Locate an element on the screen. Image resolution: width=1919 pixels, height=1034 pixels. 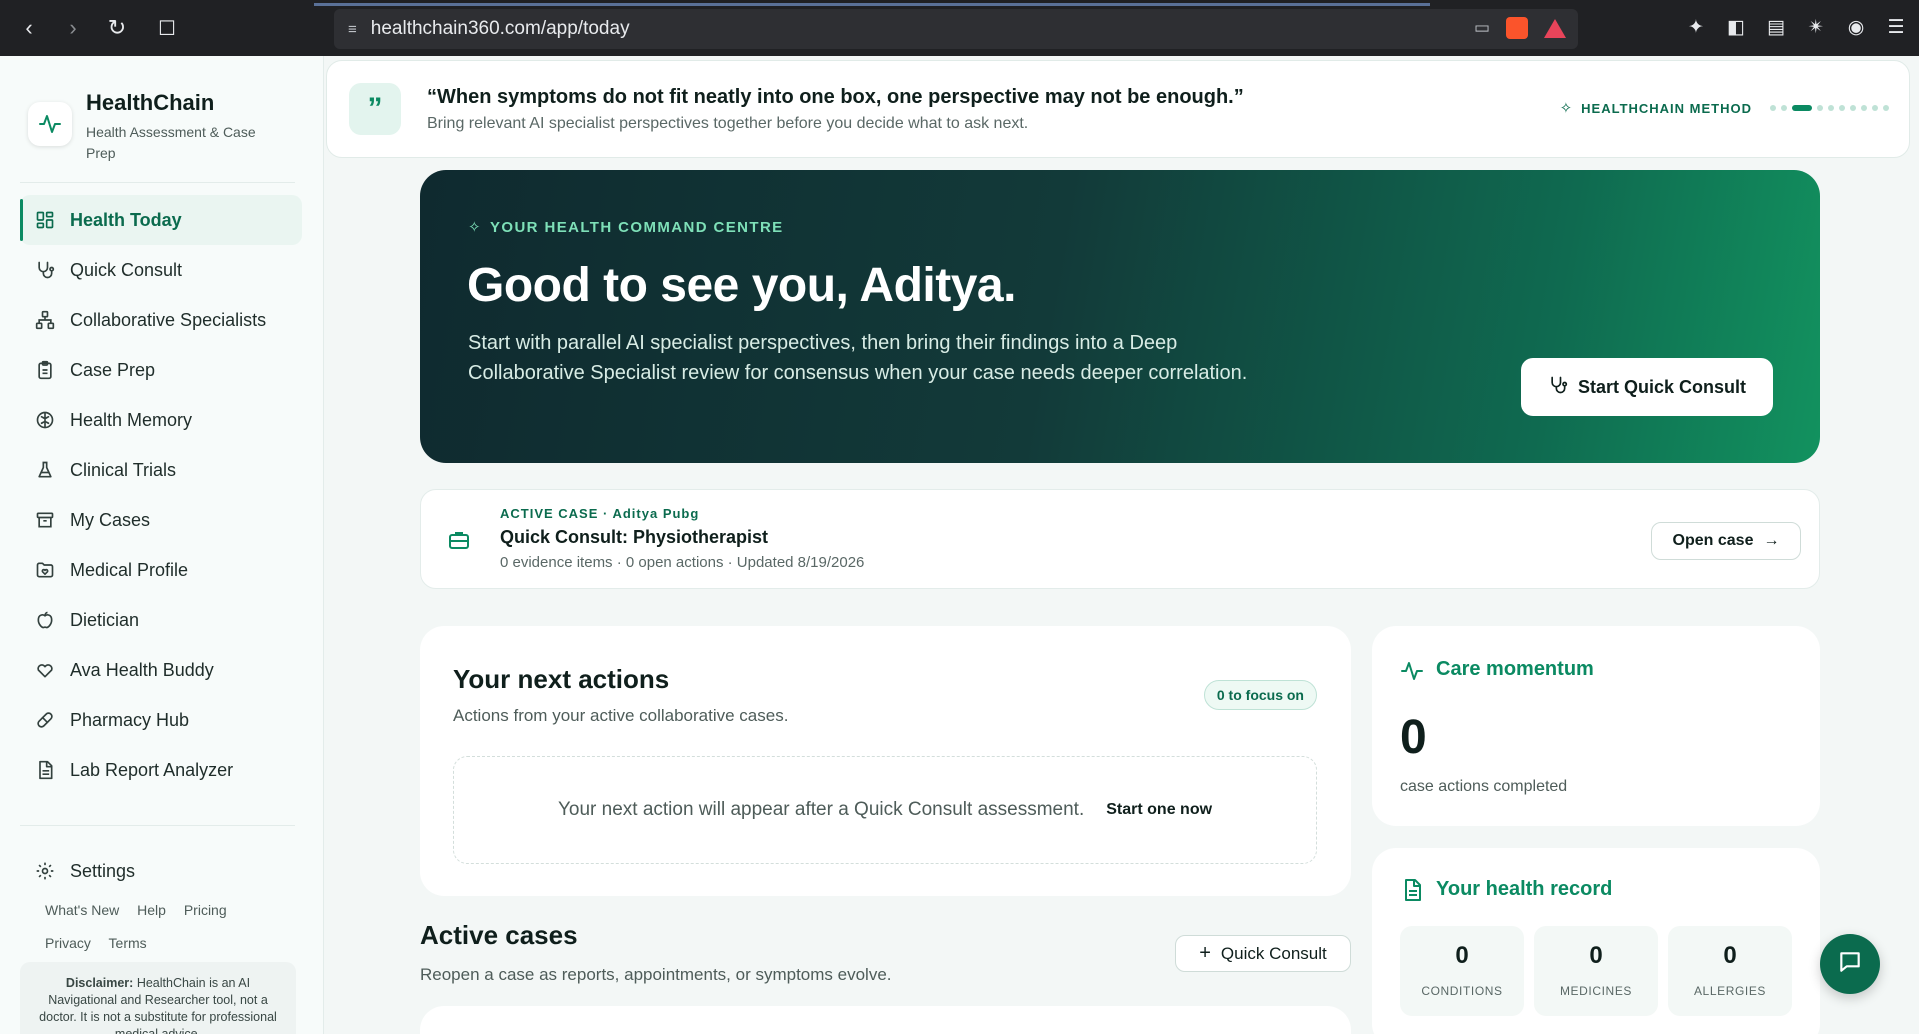
start-one-now-link: Start one now is located at coordinates (1159, 810).